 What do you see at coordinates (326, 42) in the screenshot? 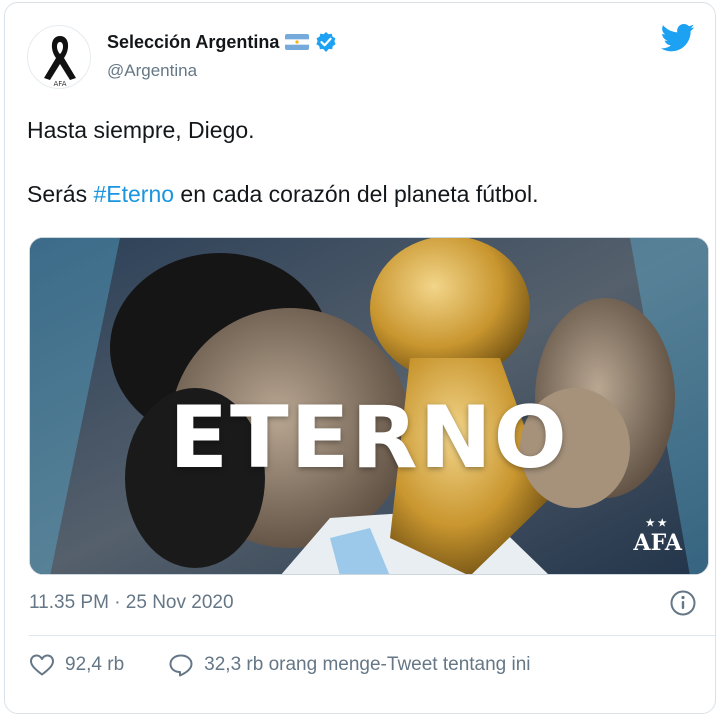
I see `verified-badge-icon` at bounding box center [326, 42].